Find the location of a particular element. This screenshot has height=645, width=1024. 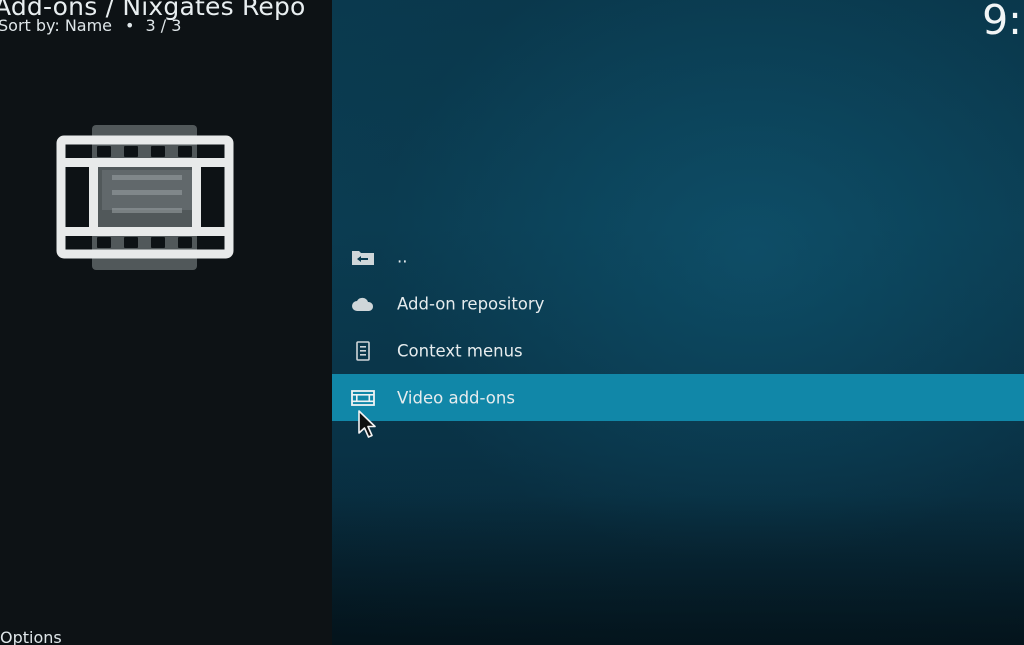

sort-info: Sort by: Name • 3 / 3 is located at coordinates (90, 25).